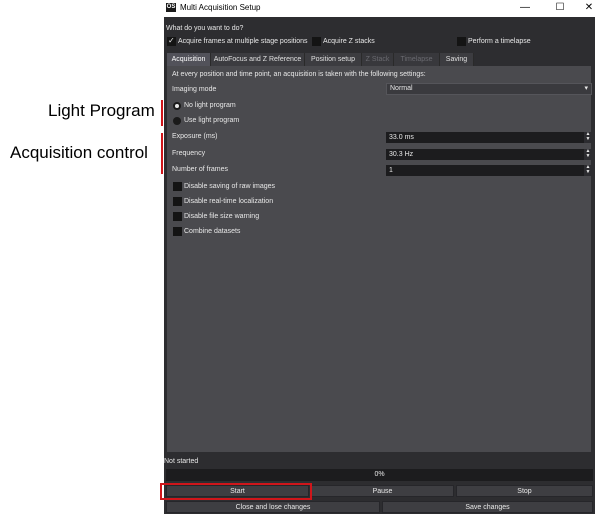 This screenshot has height=514, width=595. Describe the element at coordinates (177, 106) in the screenshot. I see `radio-no-light-program` at that location.